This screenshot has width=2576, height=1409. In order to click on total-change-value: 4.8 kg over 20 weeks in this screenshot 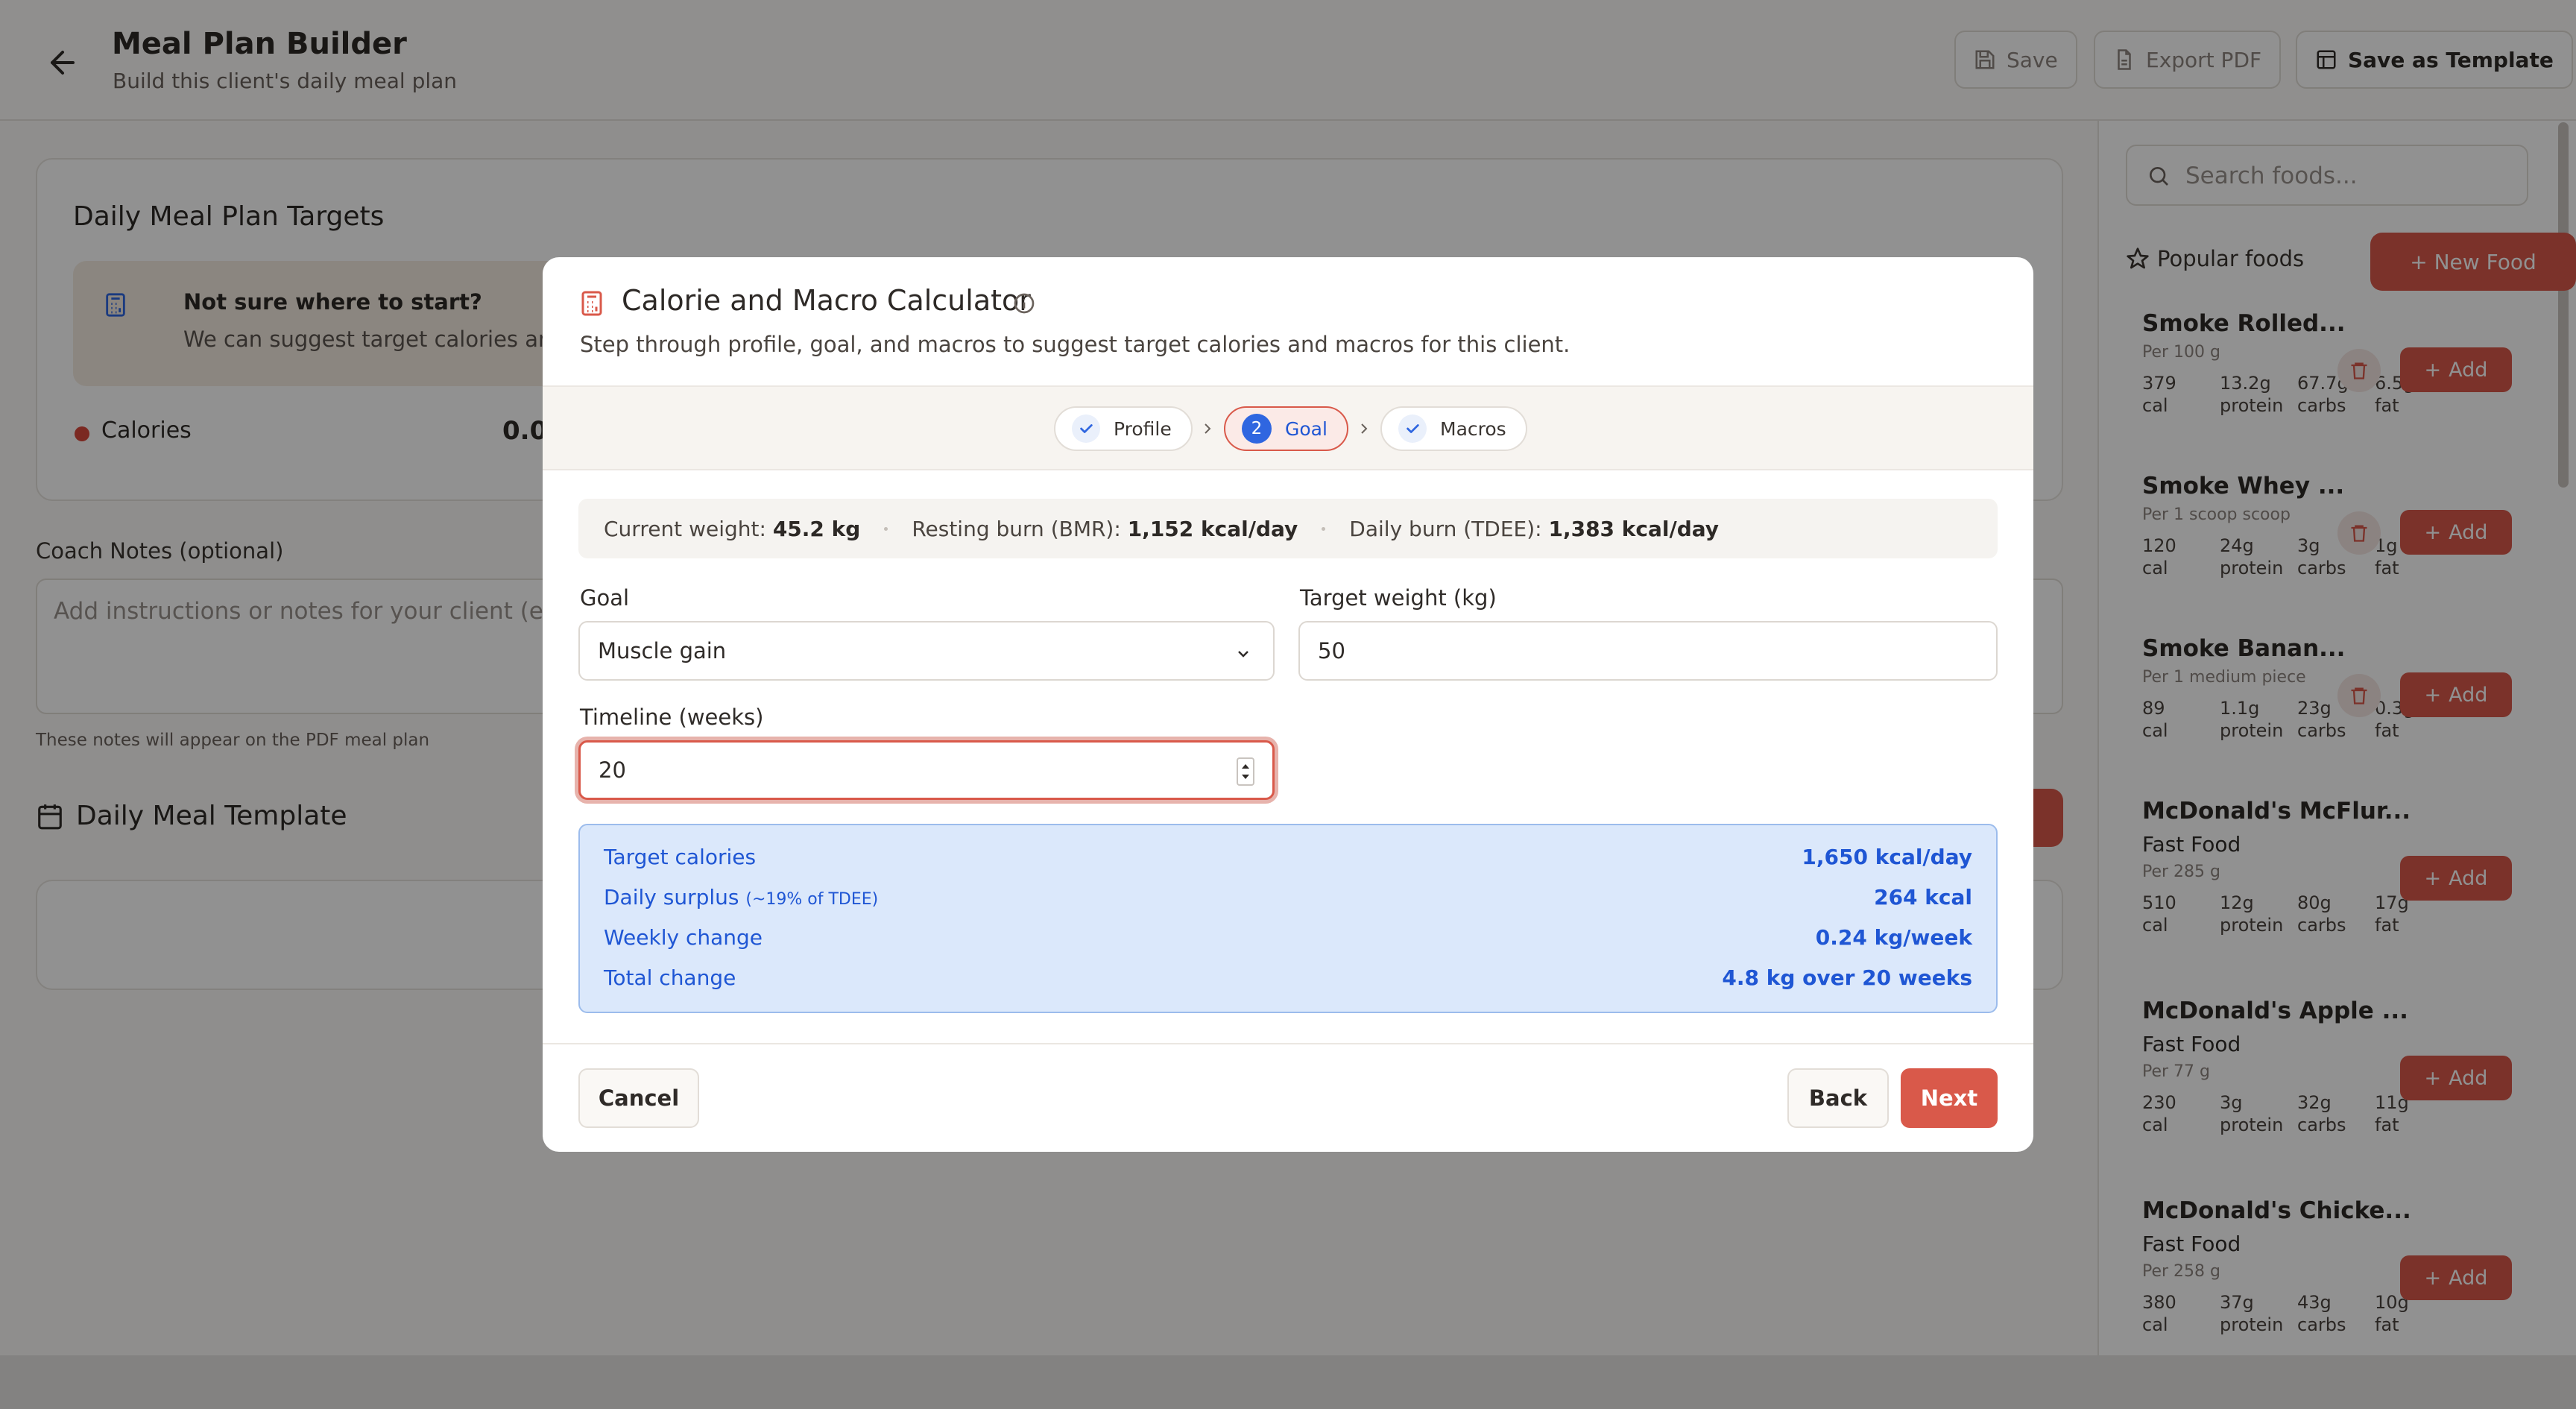, I will do `click(1847, 977)`.